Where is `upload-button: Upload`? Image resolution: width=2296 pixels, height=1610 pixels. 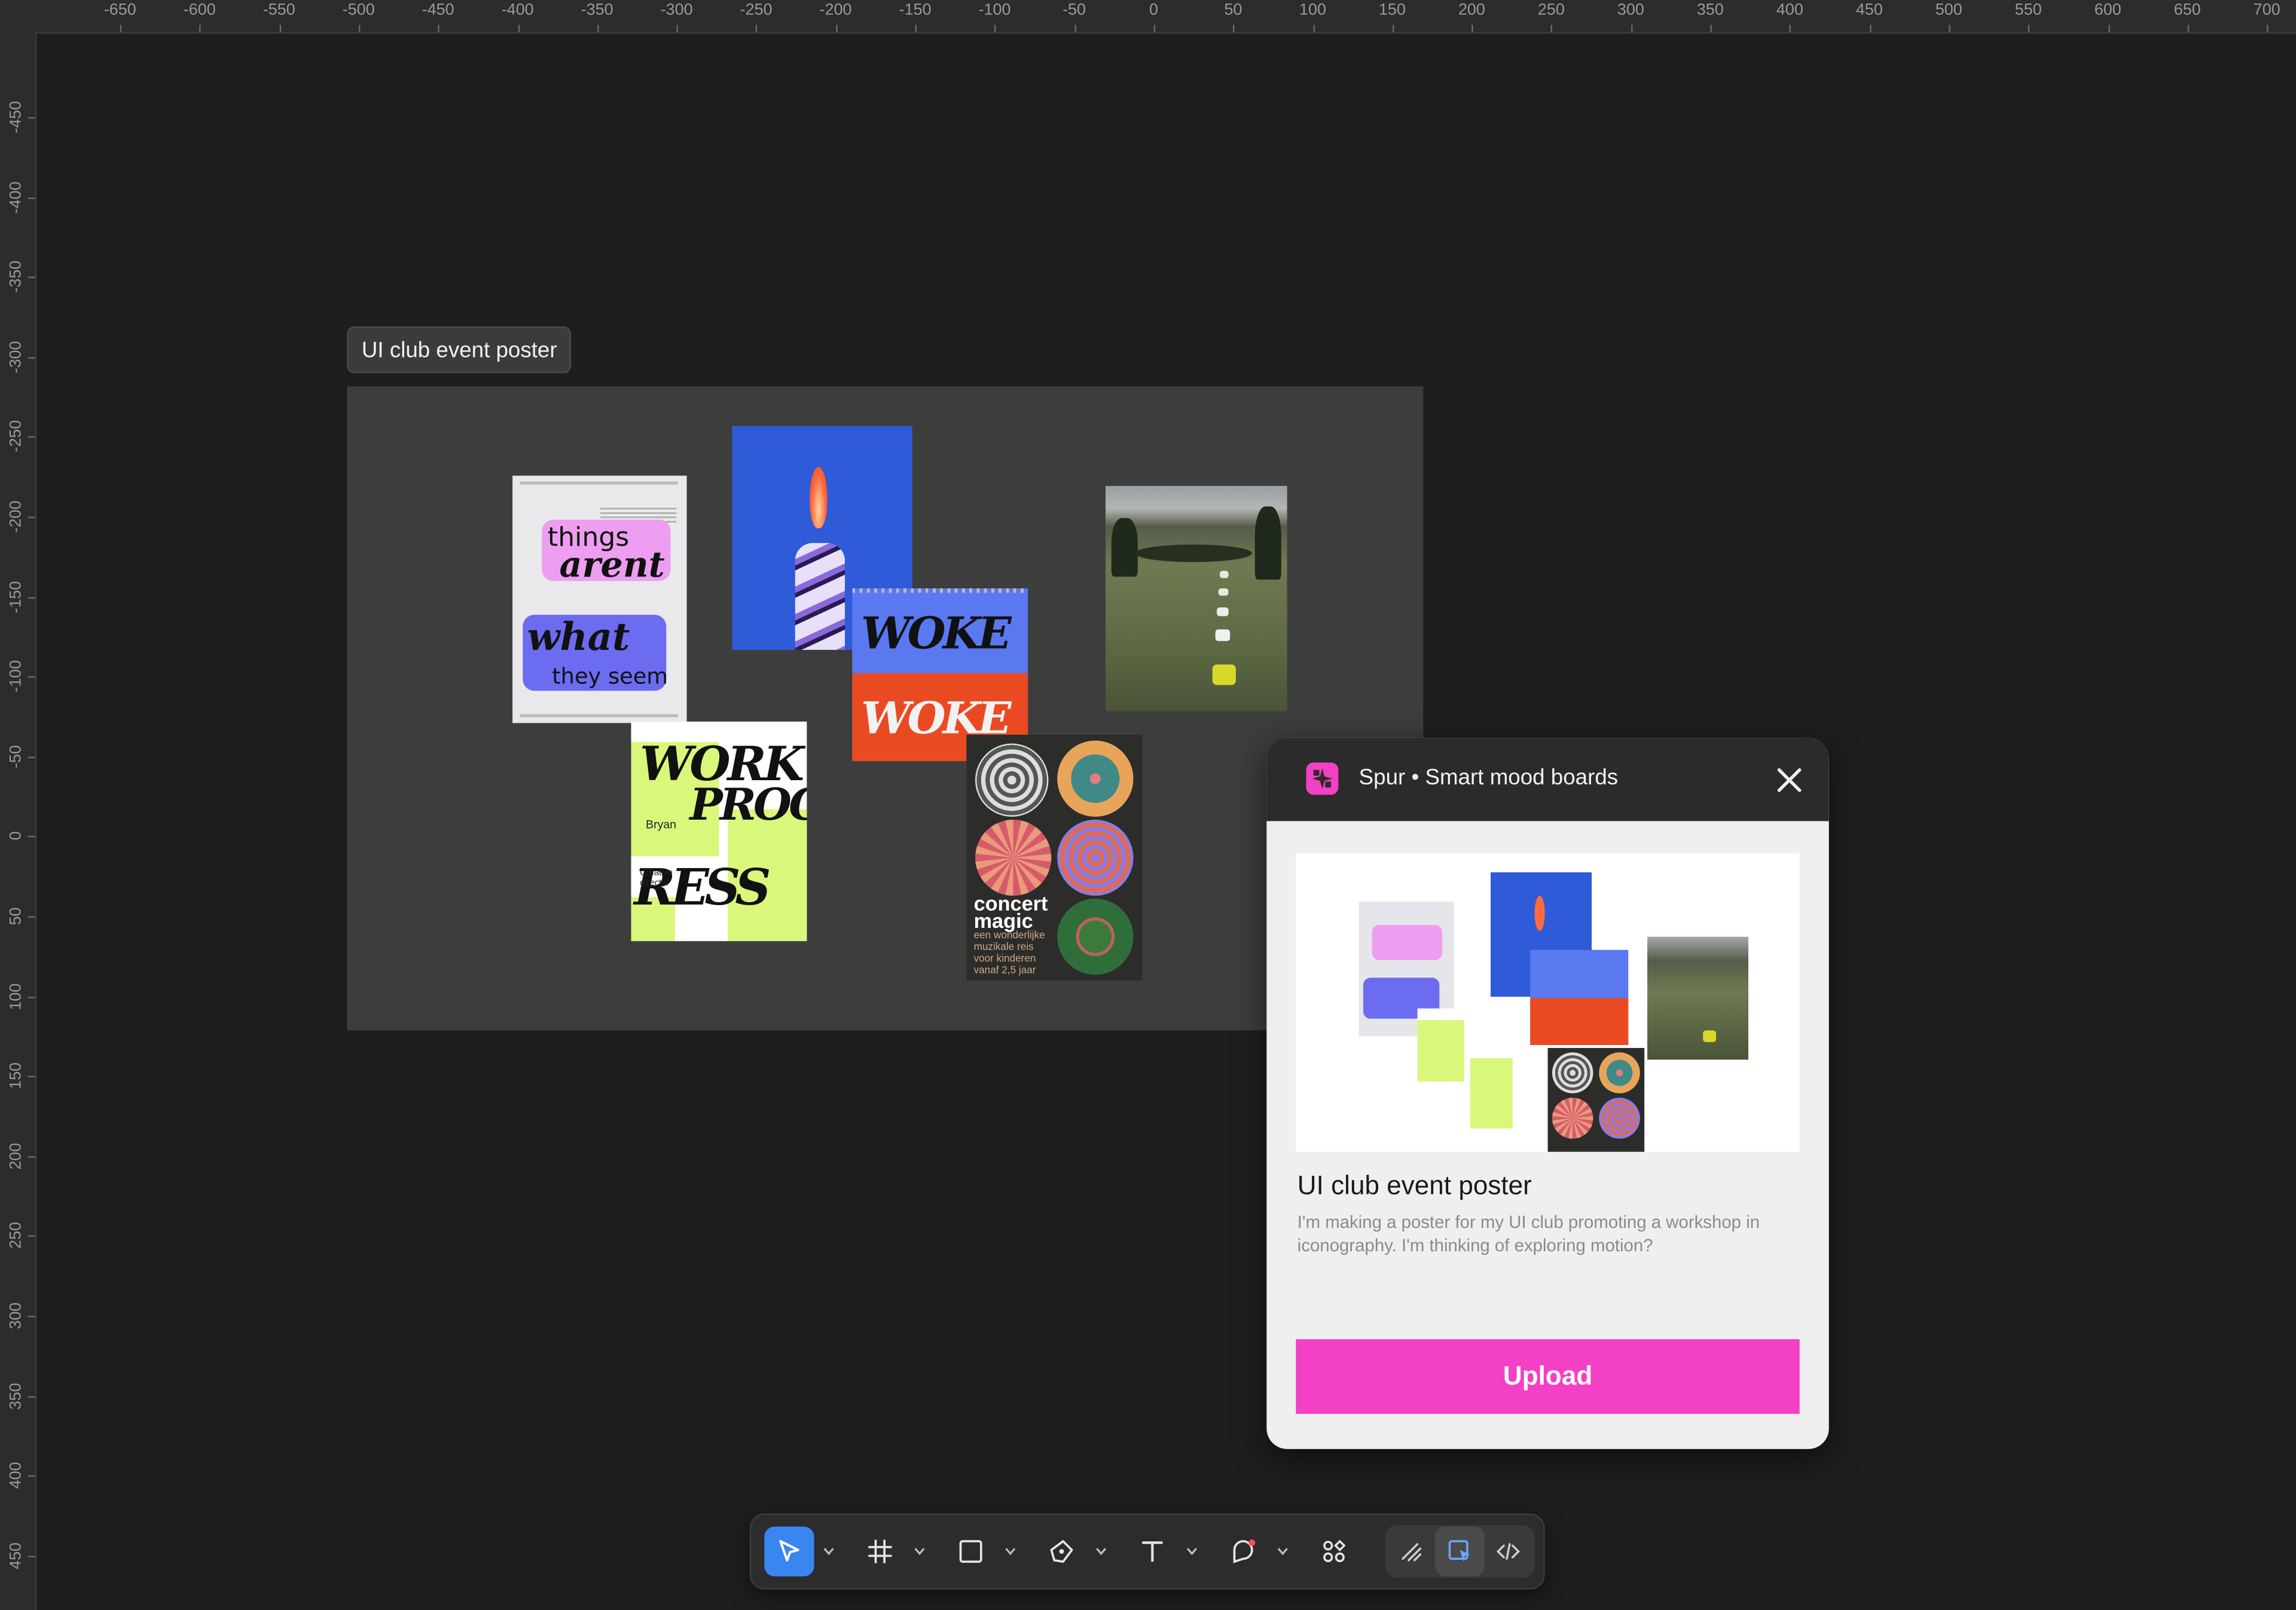 upload-button: Upload is located at coordinates (1548, 1377).